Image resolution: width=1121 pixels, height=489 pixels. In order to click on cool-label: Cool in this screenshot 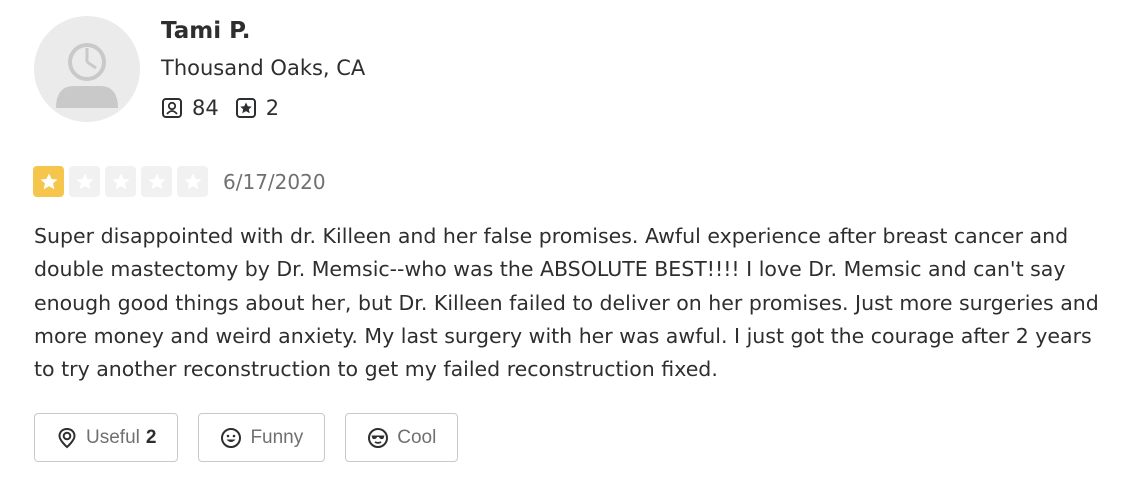, I will do `click(417, 437)`.